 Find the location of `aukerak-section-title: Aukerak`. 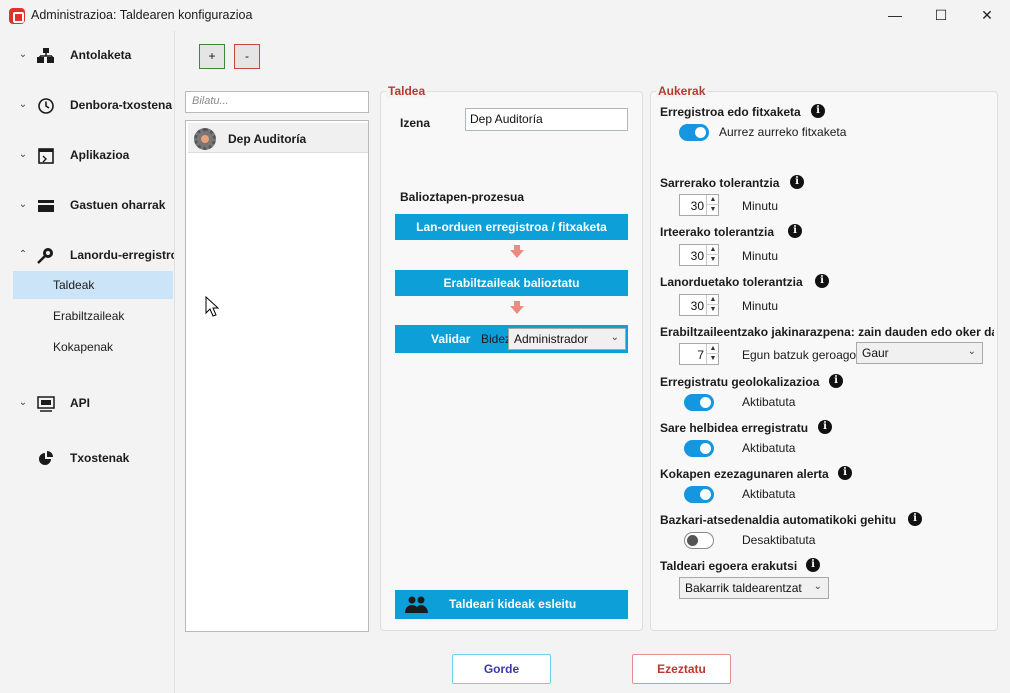

aukerak-section-title: Aukerak is located at coordinates (682, 91).